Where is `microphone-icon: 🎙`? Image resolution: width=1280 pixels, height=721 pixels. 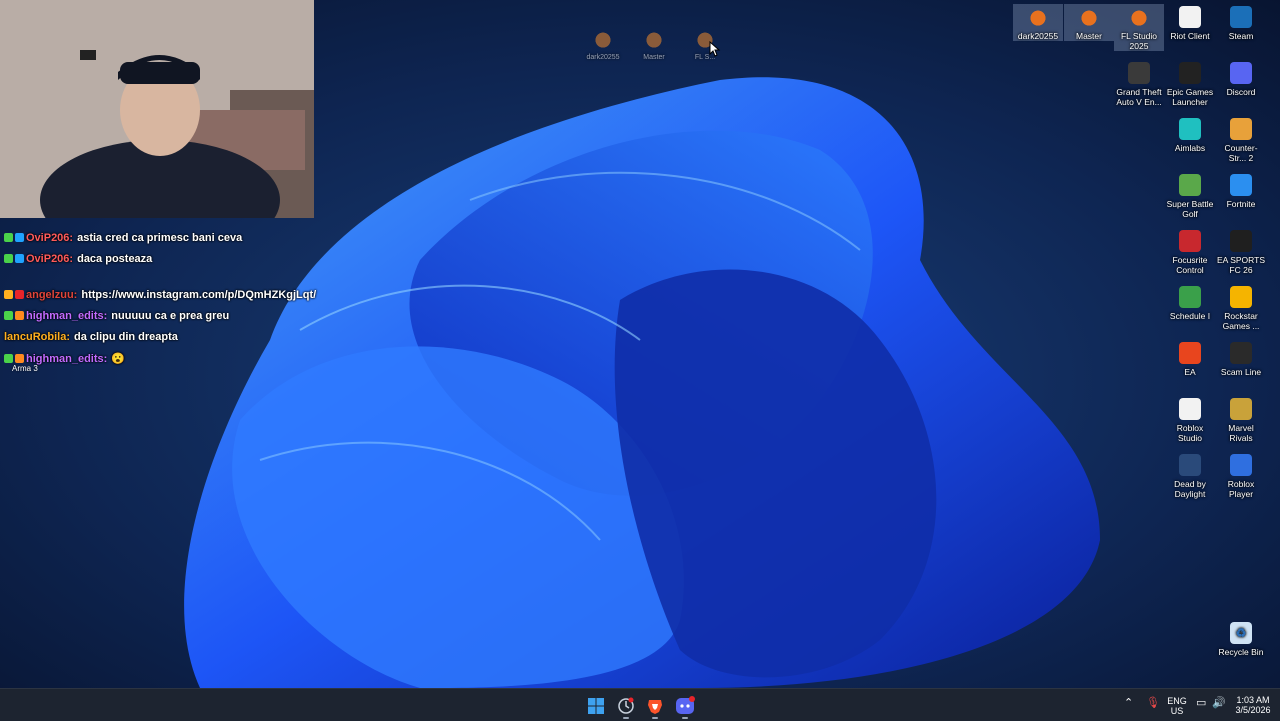
microphone-icon: 🎙 is located at coordinates (1153, 703).